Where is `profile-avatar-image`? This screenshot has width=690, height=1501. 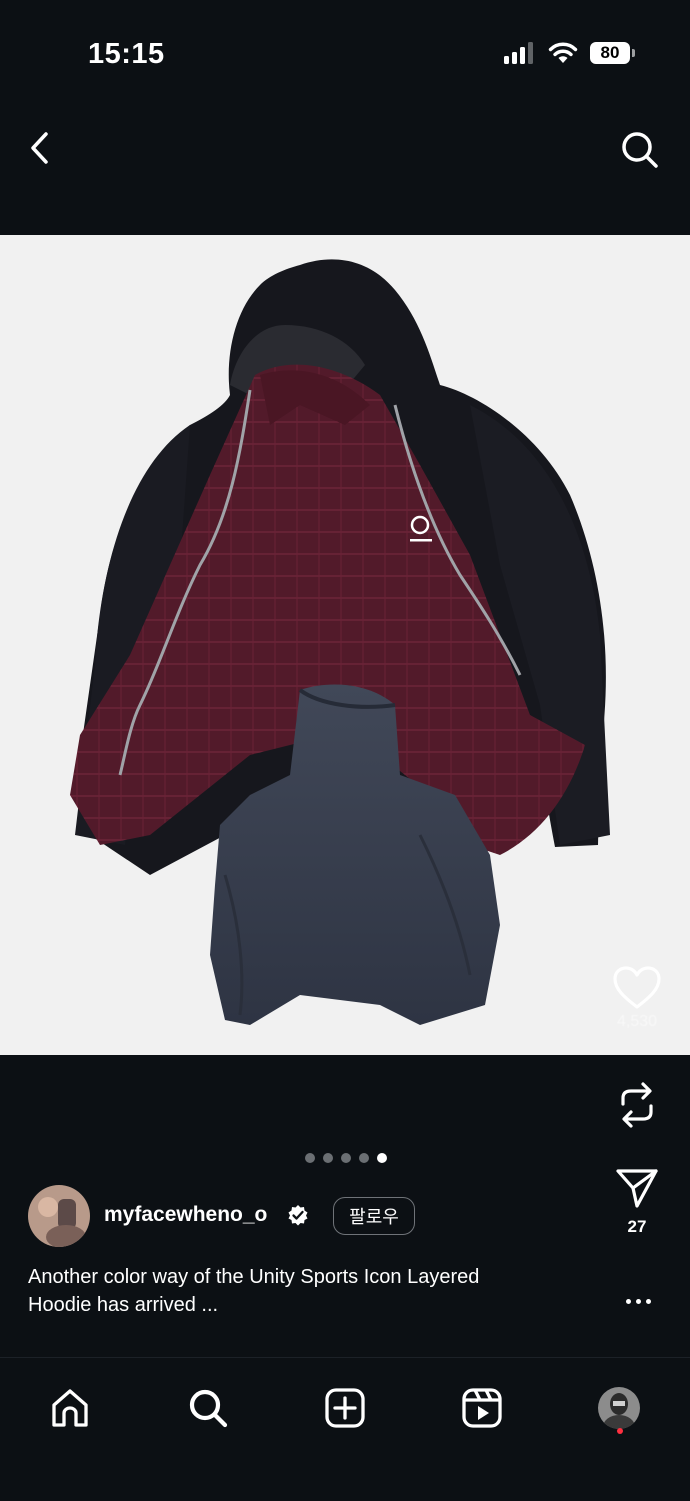
profile-avatar-image is located at coordinates (619, 1408).